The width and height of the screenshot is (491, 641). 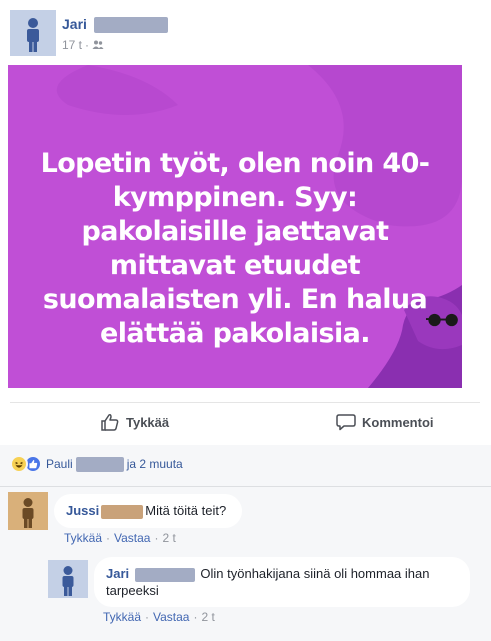 I want to click on reactions-others-text: ja 2 muuta, so click(x=155, y=464).